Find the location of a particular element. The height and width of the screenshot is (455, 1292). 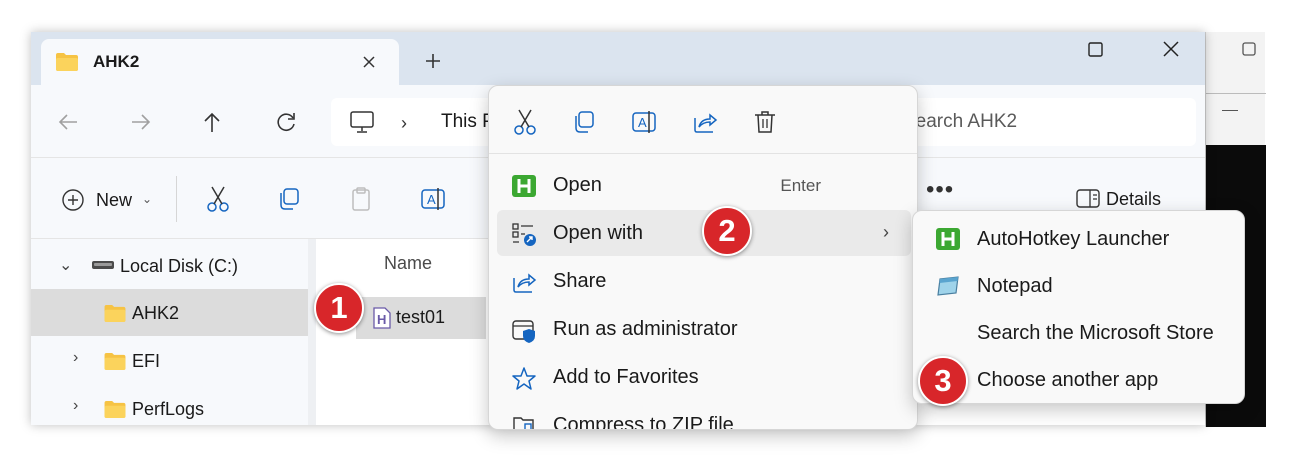

breadcrumb-chevron: › is located at coordinates (404, 123).